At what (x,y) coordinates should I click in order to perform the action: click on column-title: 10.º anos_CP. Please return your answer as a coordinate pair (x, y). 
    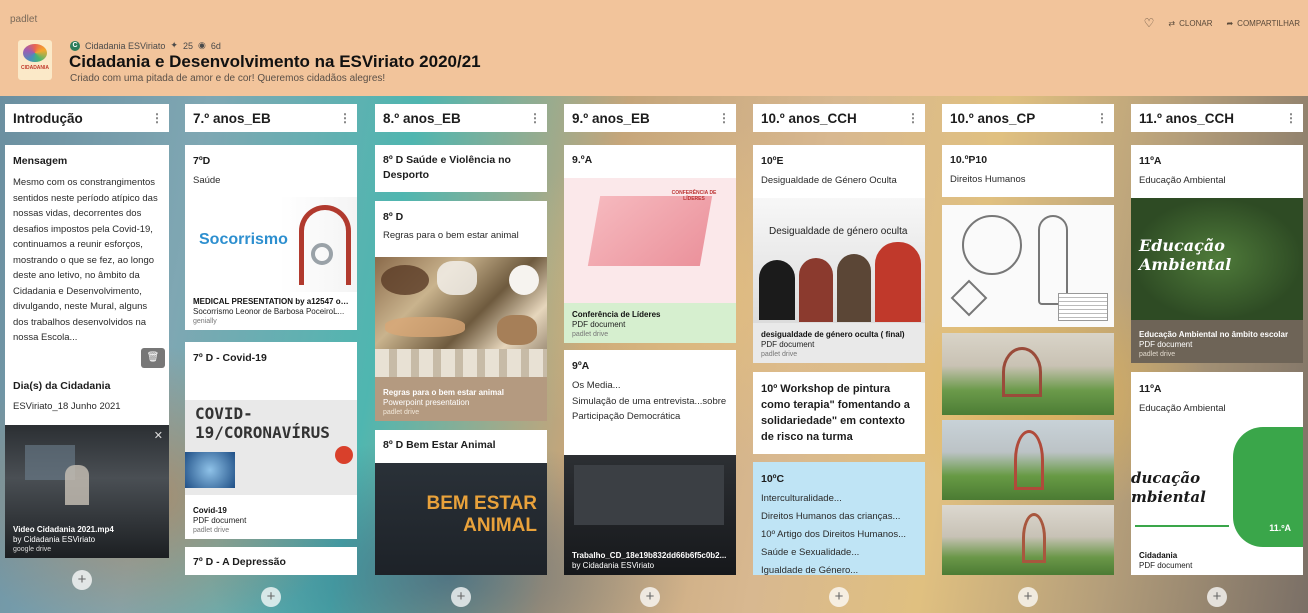
    Looking at the image, I should click on (993, 118).